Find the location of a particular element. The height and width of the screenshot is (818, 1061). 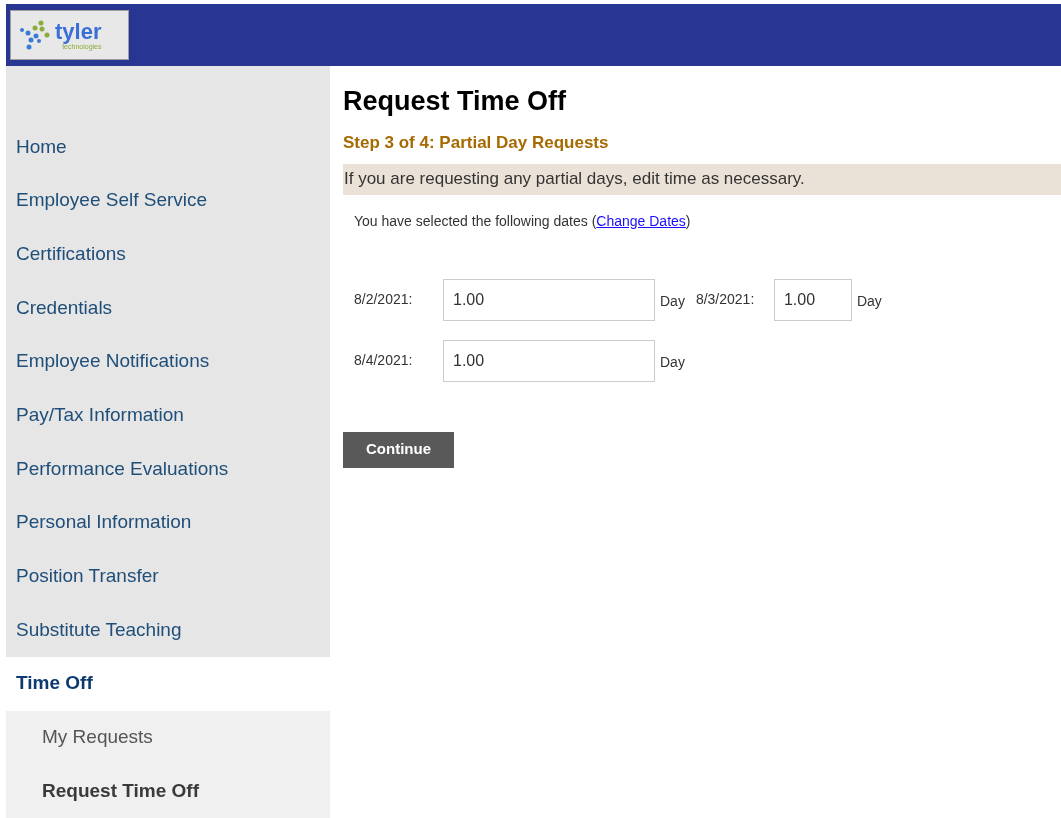

nav-item: Performance Evaluations is located at coordinates (168, 469).